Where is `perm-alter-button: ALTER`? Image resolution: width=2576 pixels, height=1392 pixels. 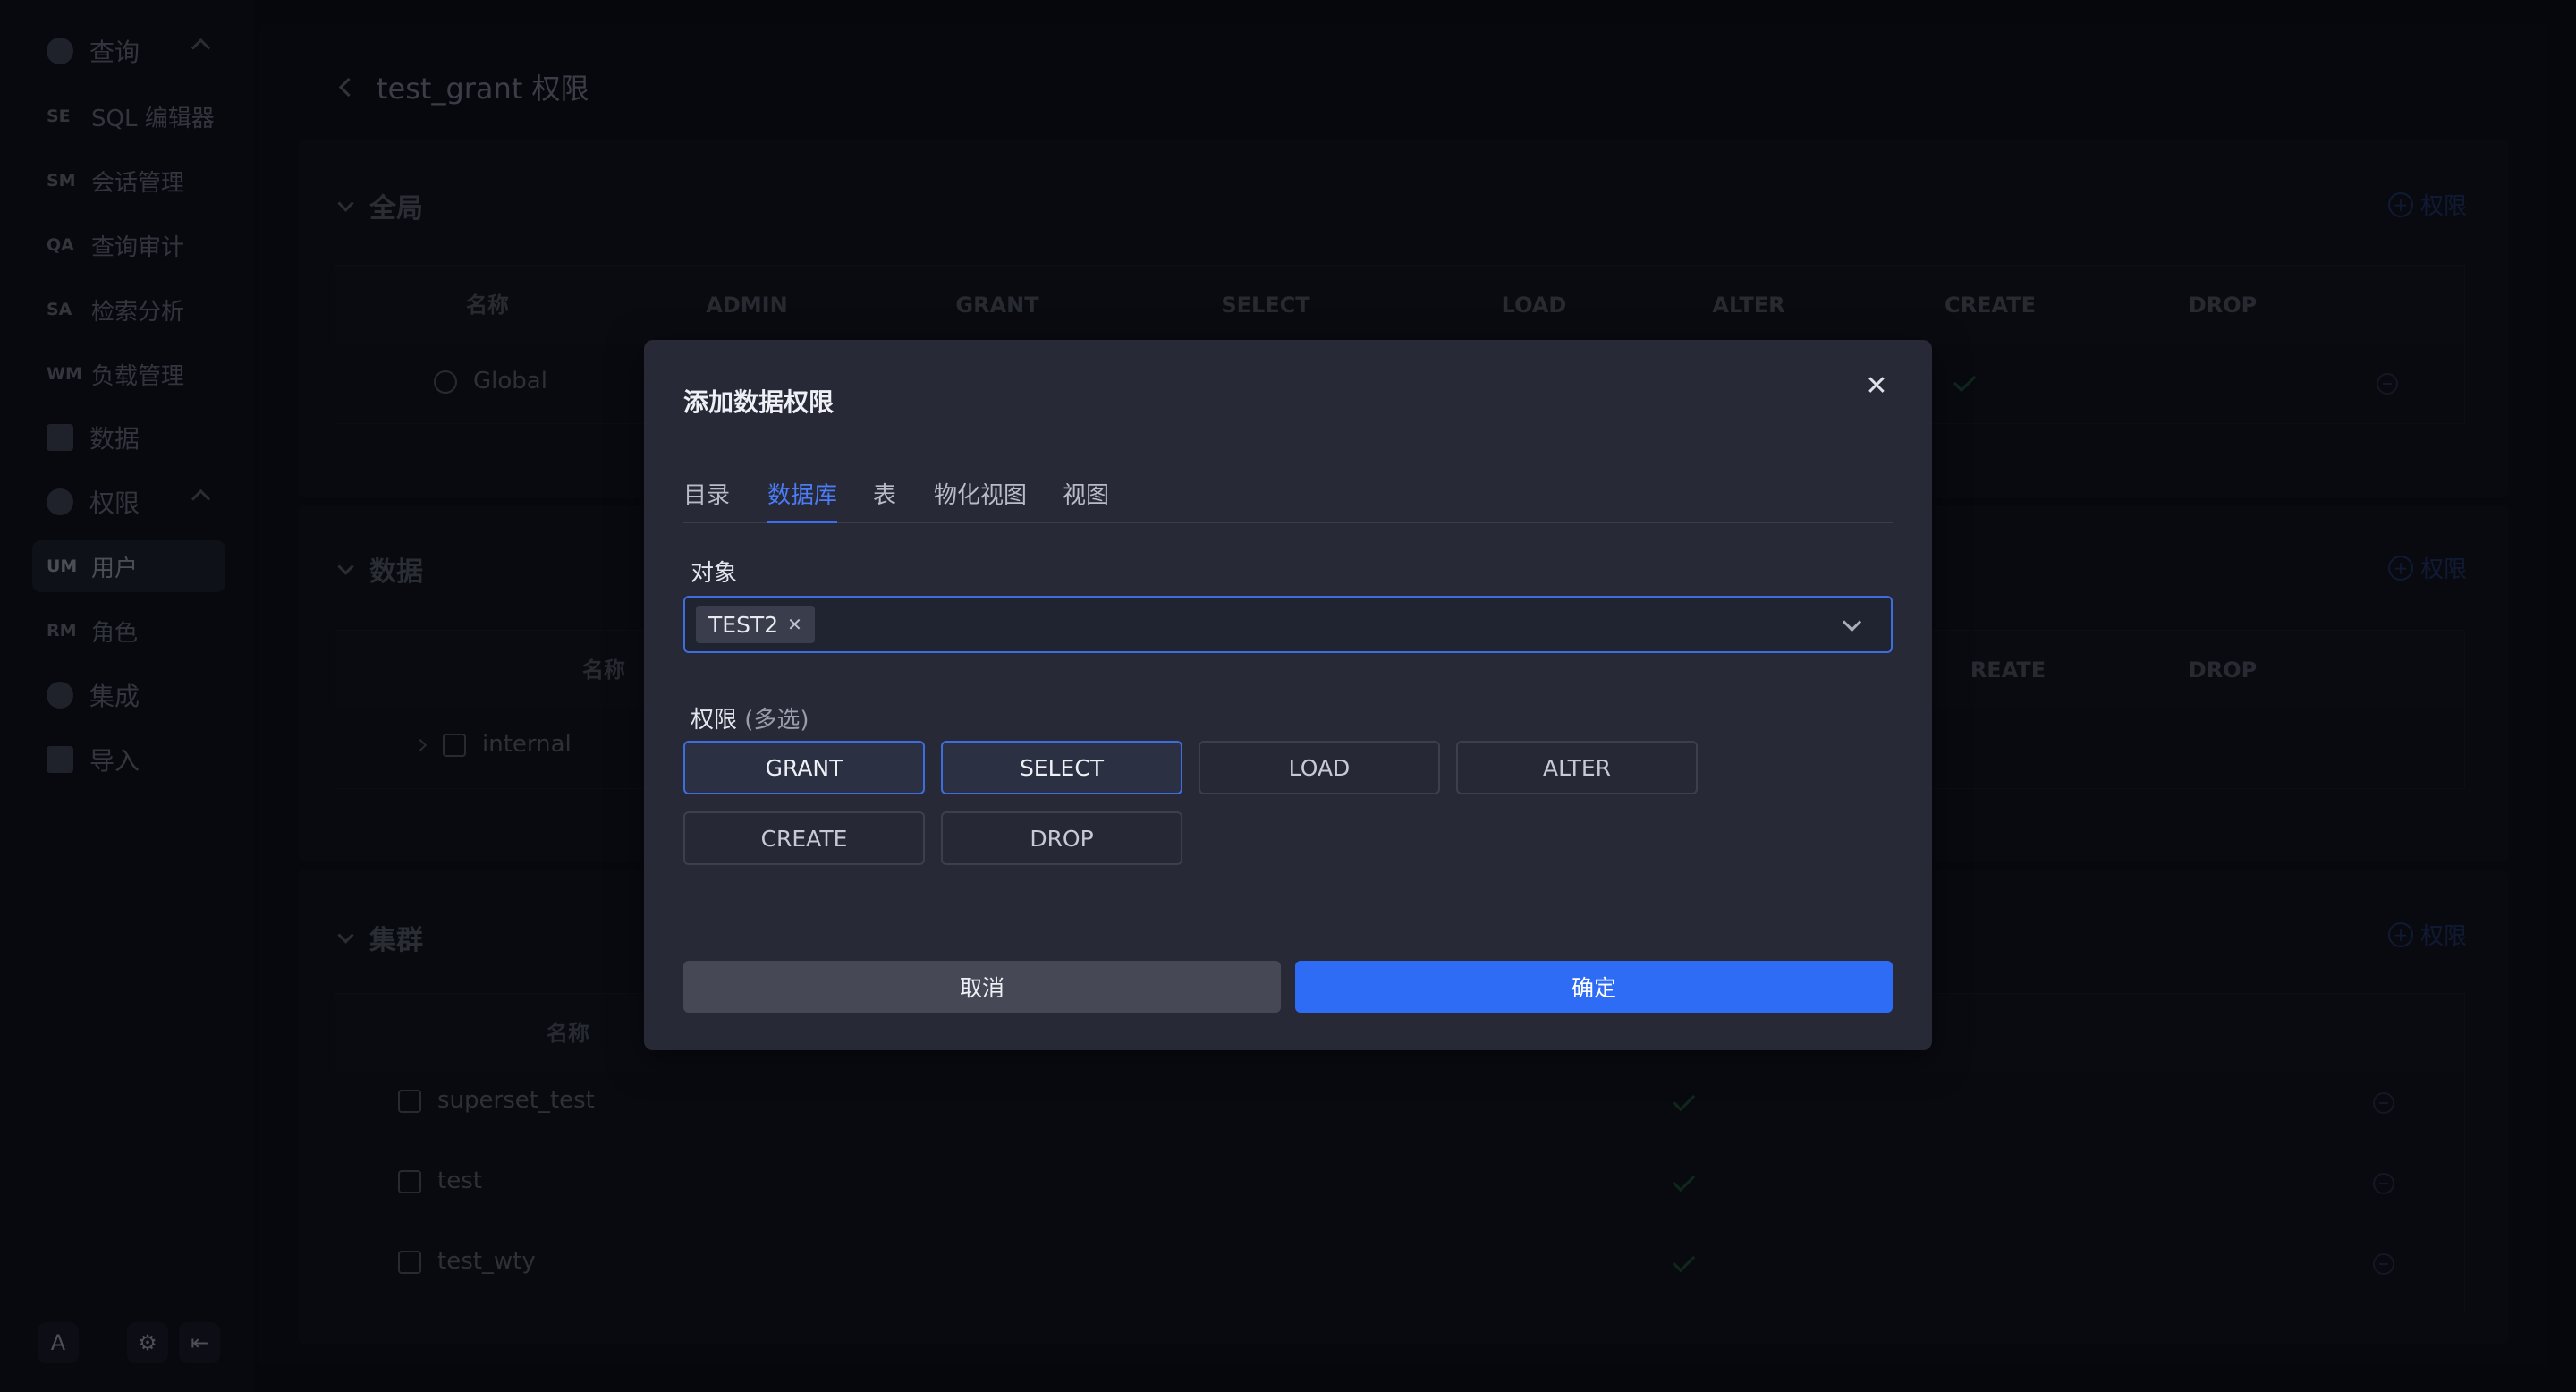
perm-alter-button: ALTER is located at coordinates (1577, 767).